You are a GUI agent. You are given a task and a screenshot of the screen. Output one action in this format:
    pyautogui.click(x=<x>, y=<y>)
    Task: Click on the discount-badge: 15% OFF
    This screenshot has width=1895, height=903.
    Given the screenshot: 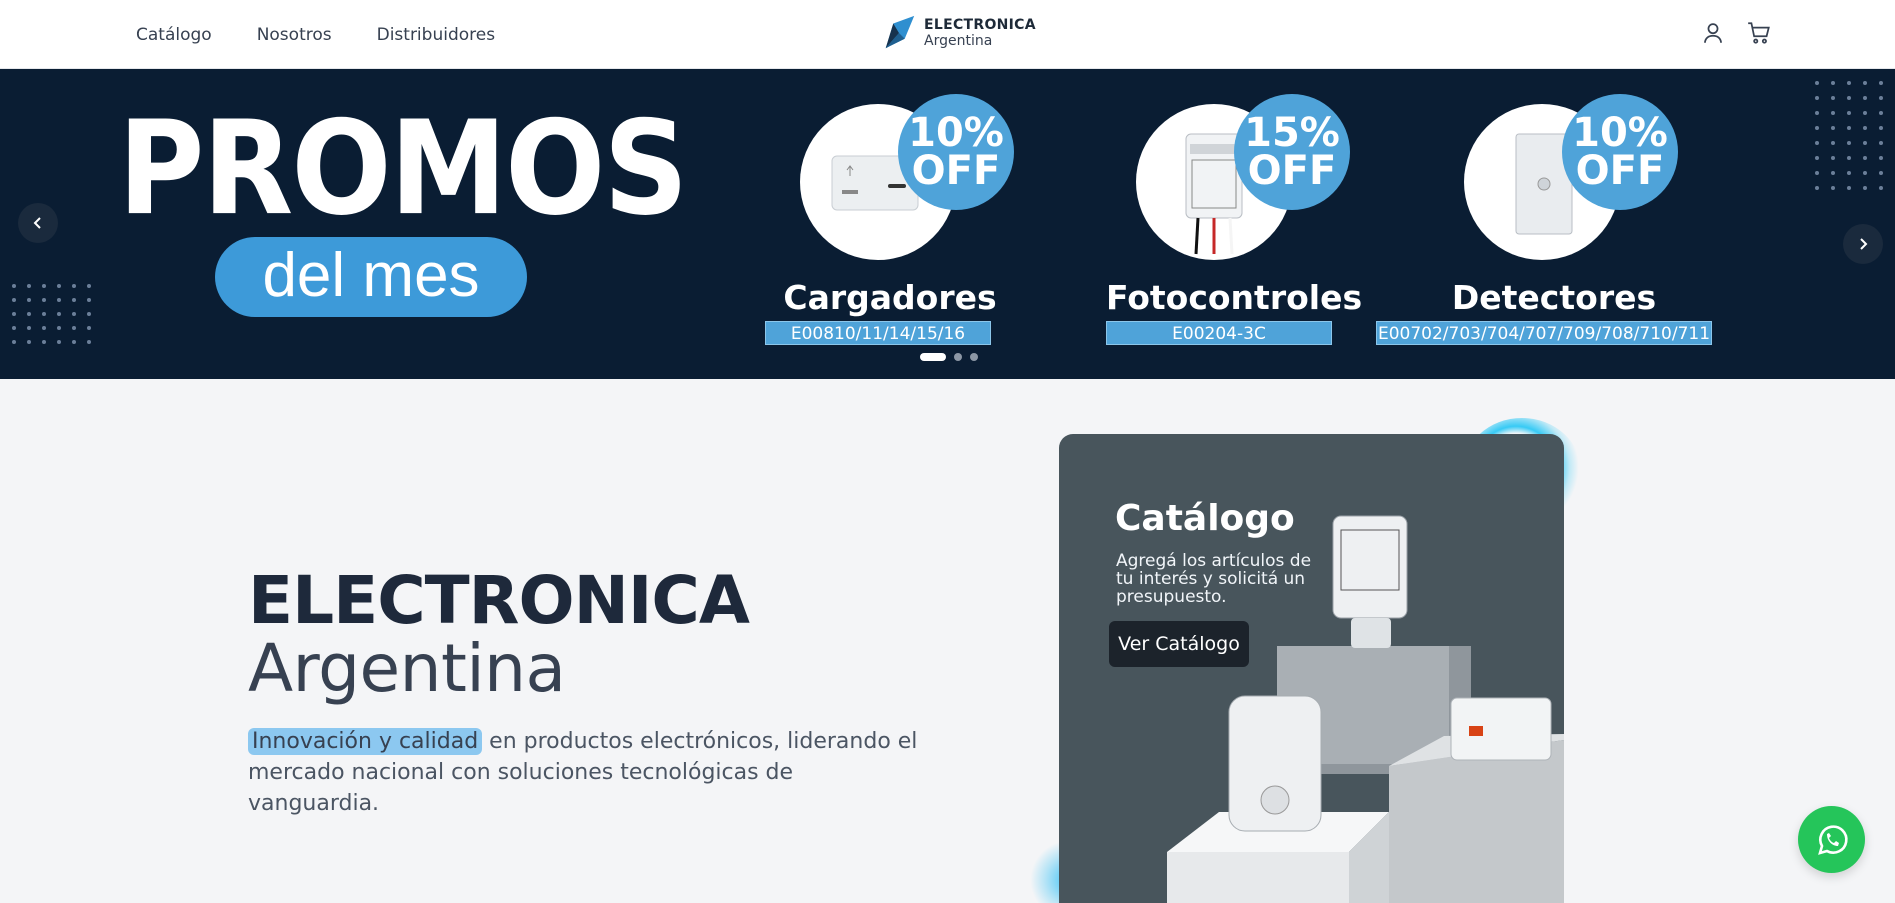 What is the action you would take?
    pyautogui.click(x=1292, y=152)
    